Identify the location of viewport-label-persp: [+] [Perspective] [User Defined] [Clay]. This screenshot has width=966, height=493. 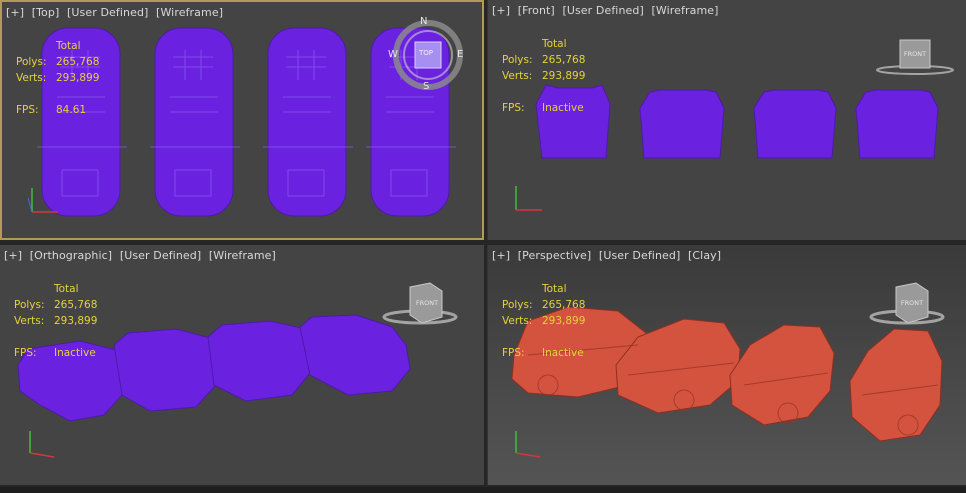
(608, 255).